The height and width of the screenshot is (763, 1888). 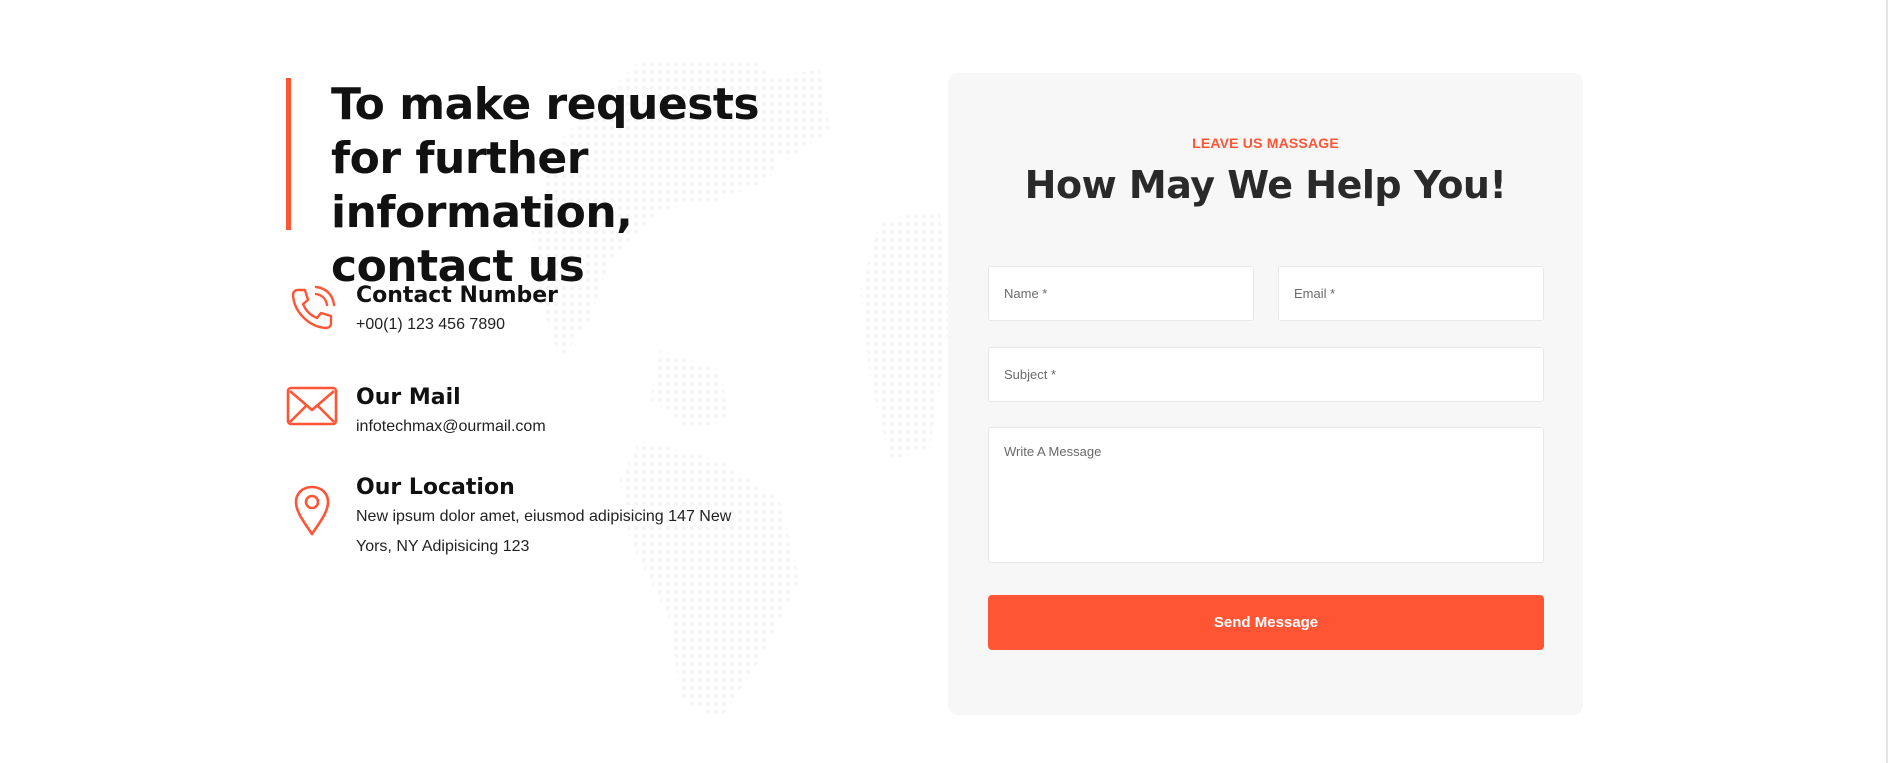 I want to click on phone-ringing-icon, so click(x=313, y=307).